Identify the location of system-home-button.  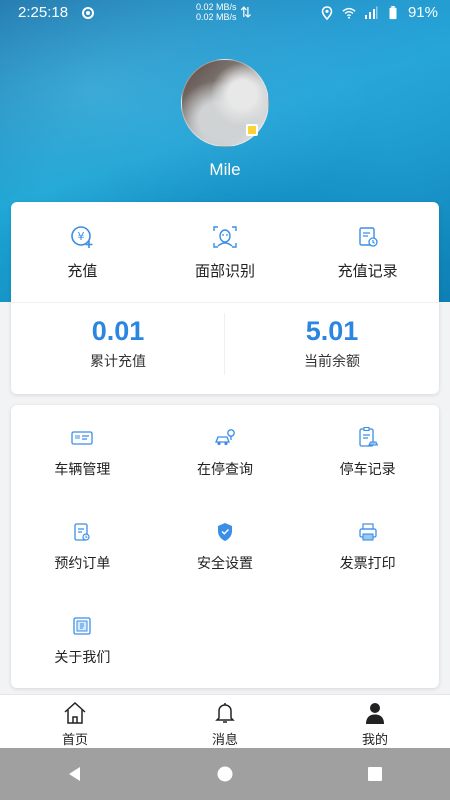
(225, 774).